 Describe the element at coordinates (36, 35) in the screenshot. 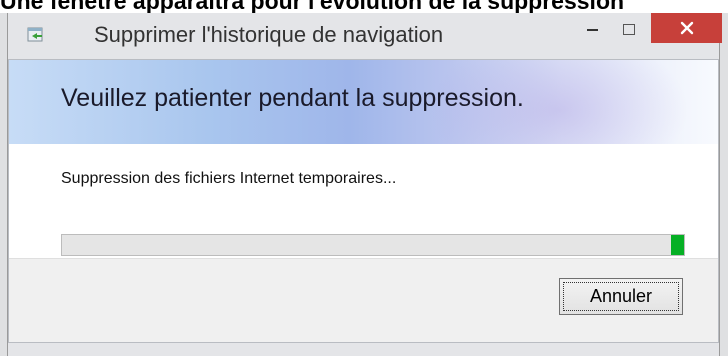

I see `app-icon` at that location.